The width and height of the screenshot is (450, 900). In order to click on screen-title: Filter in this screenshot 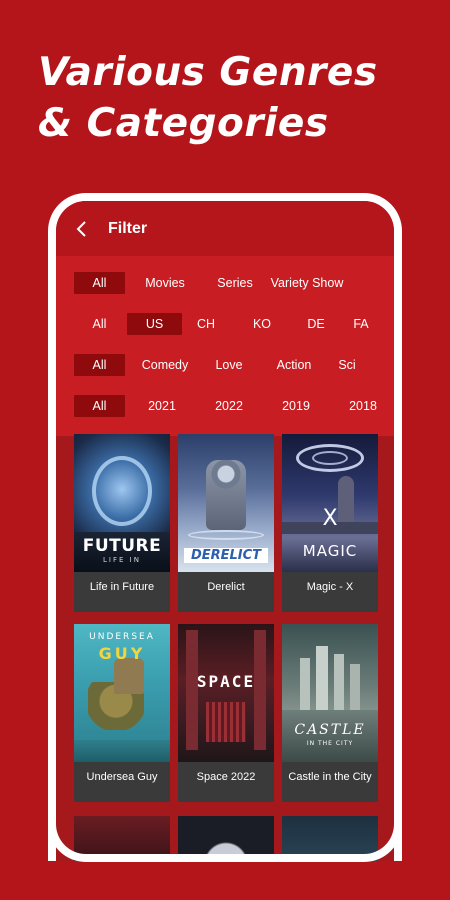, I will do `click(128, 228)`.